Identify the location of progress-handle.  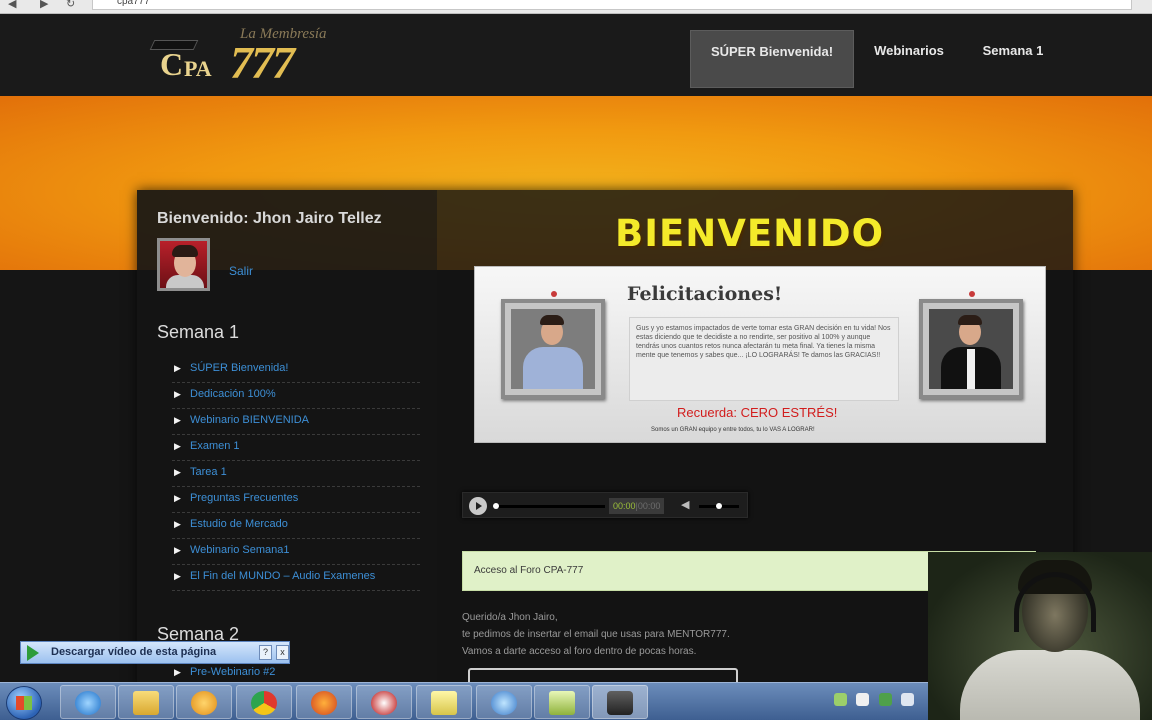
(496, 506).